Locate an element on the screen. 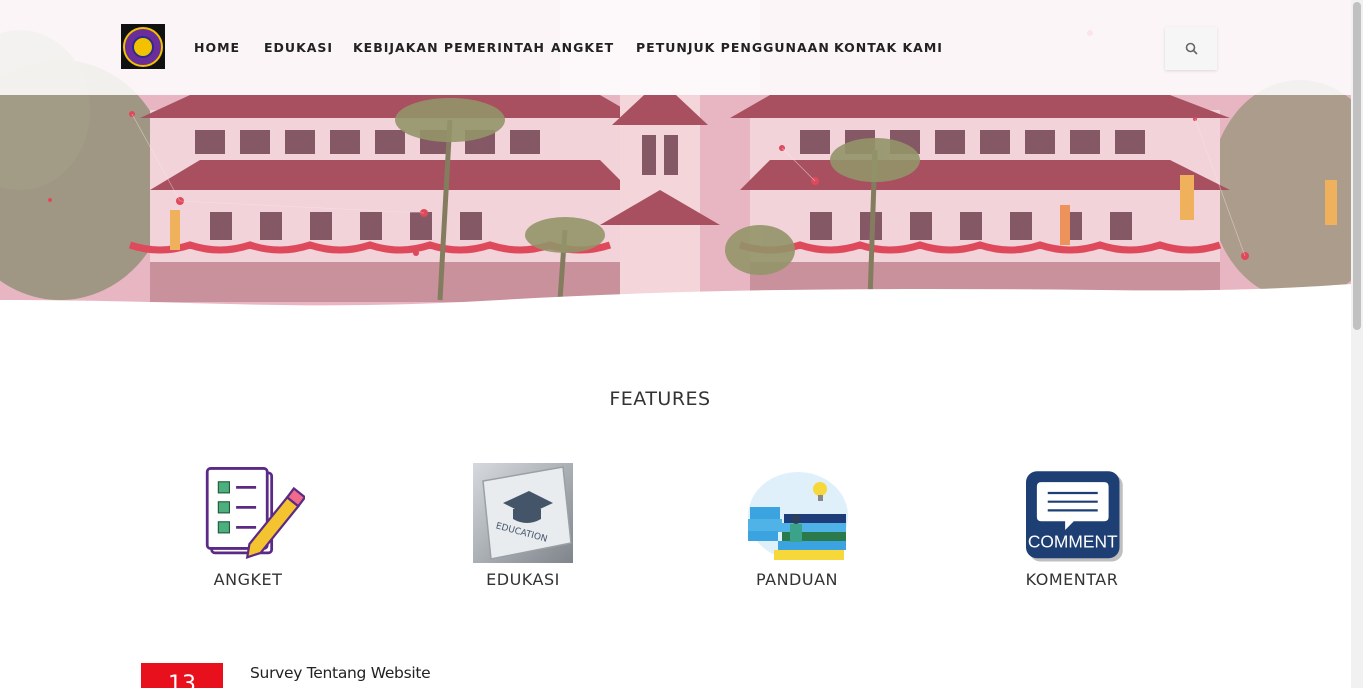 This screenshot has width=1363, height=688. nav-home: HOME is located at coordinates (217, 47).